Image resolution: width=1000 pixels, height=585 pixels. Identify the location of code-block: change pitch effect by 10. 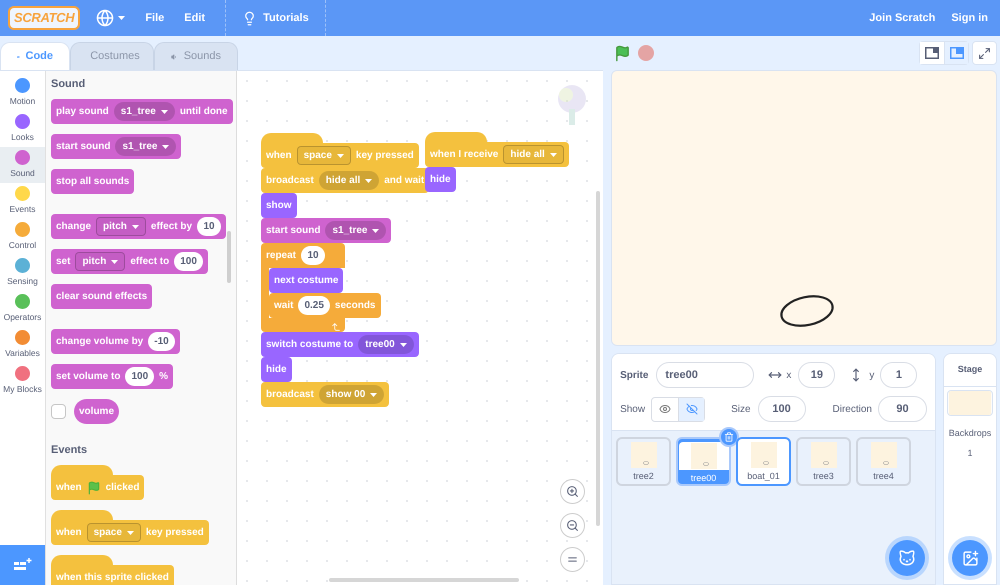
(138, 226).